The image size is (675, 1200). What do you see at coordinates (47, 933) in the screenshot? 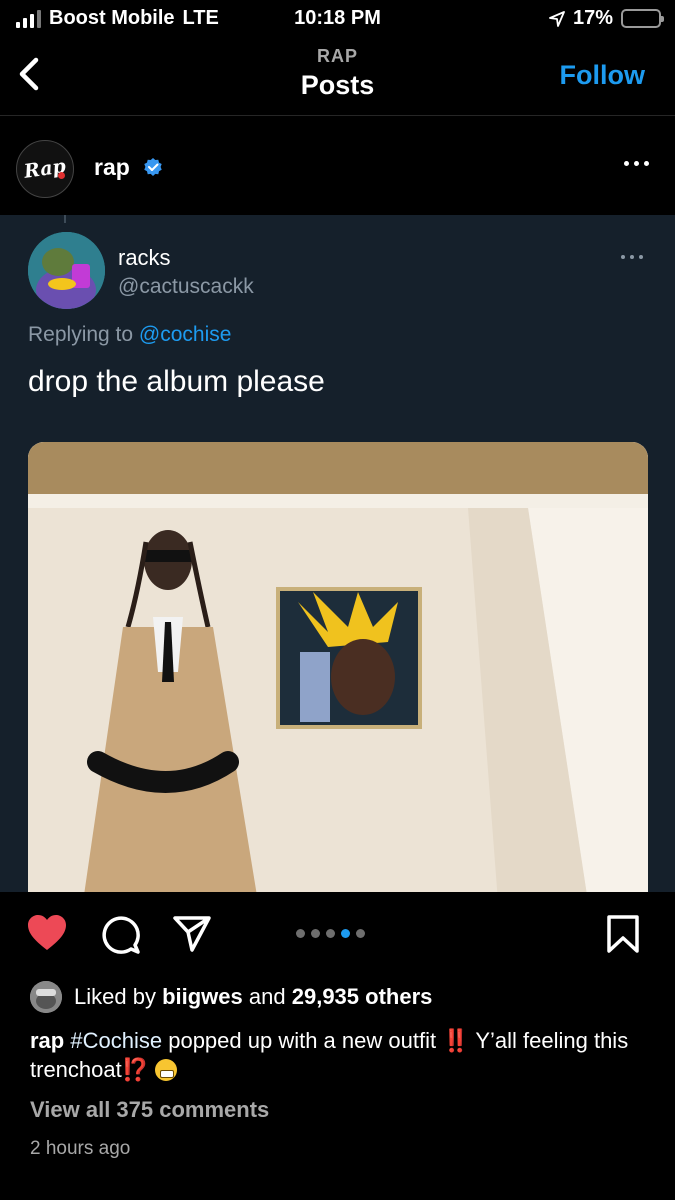
I see `heart-filled-icon` at bounding box center [47, 933].